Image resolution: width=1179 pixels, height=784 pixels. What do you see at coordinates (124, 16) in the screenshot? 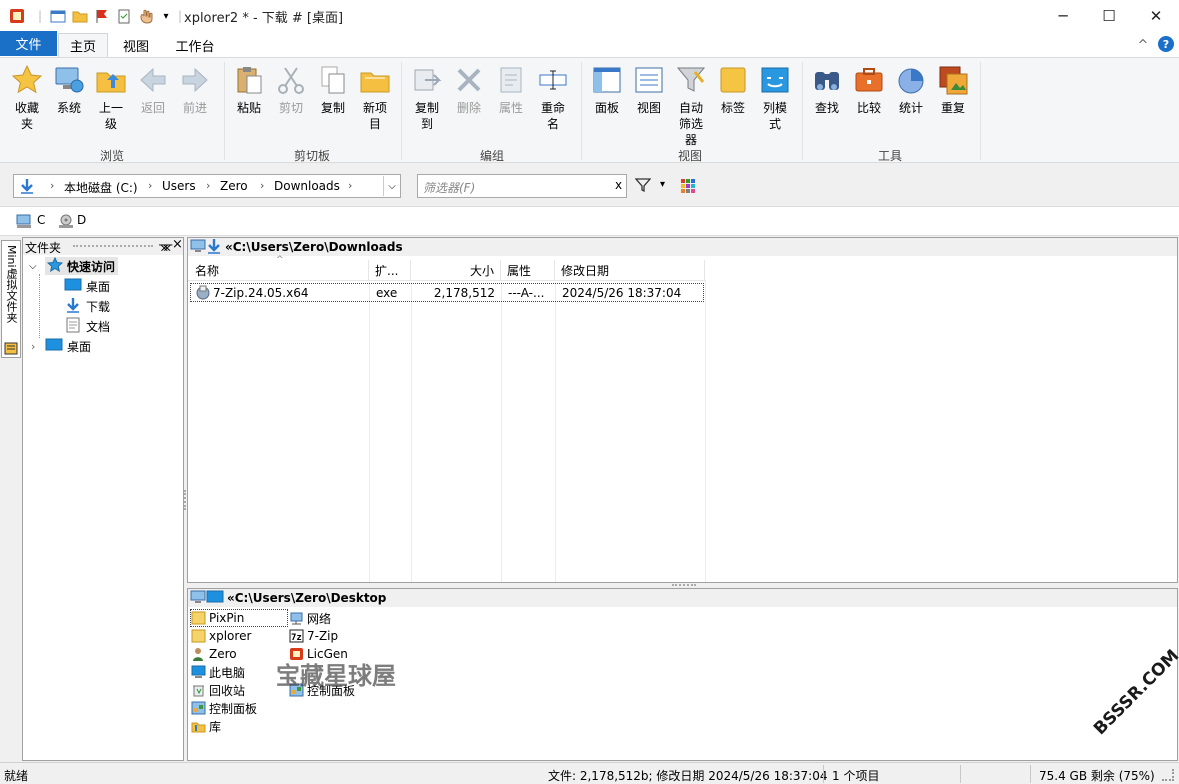
I see `clipboard-icon` at bounding box center [124, 16].